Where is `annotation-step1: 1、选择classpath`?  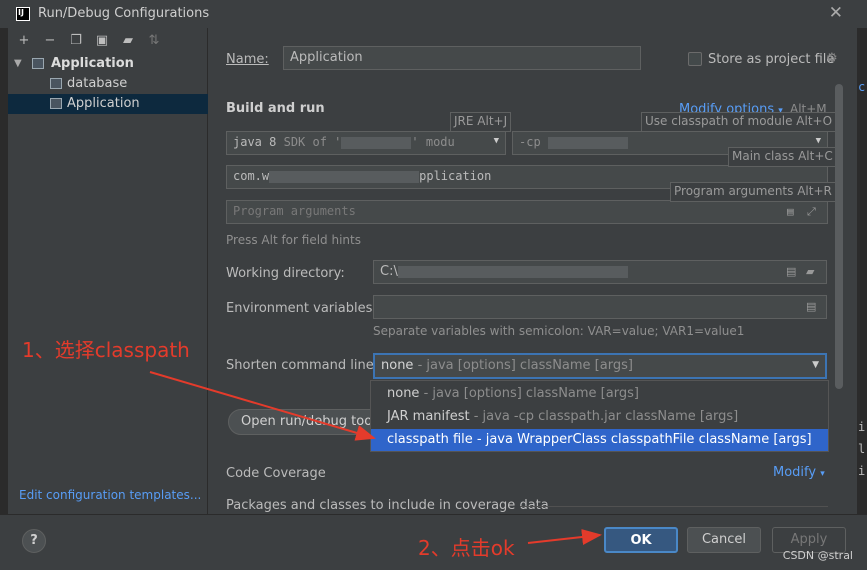
annotation-step1: 1、选择classpath is located at coordinates (106, 350).